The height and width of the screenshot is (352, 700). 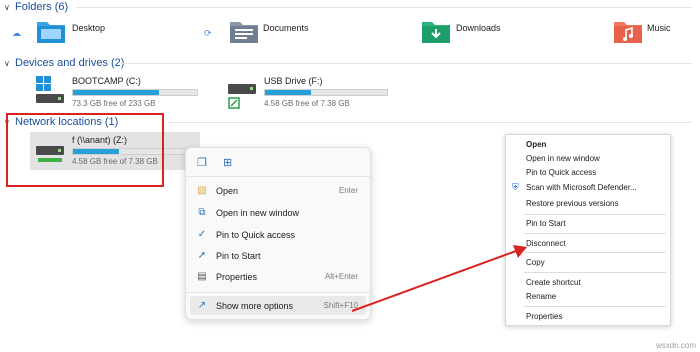 What do you see at coordinates (208, 33) in the screenshot?
I see `sync-icon: ⟳` at bounding box center [208, 33].